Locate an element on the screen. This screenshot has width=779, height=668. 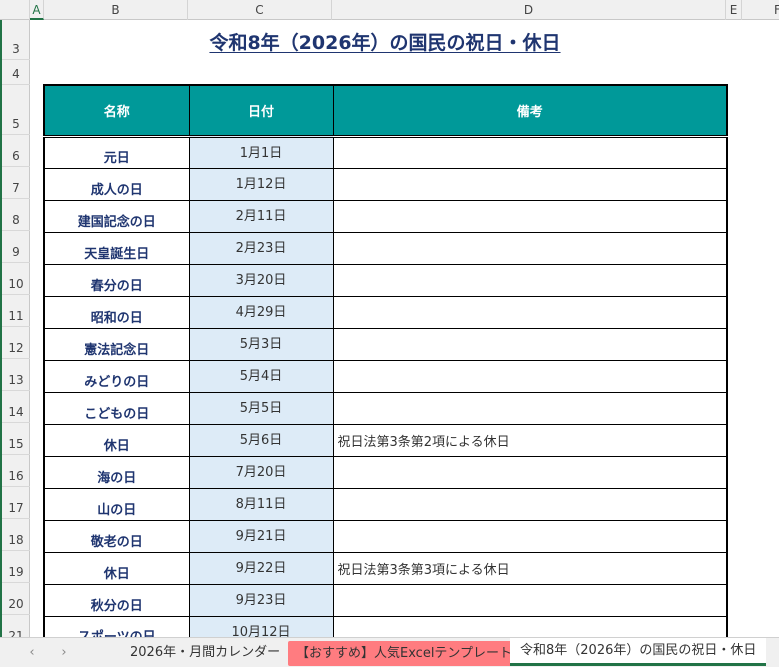
holiday-date-cell: 5月6日 is located at coordinates (261, 440).